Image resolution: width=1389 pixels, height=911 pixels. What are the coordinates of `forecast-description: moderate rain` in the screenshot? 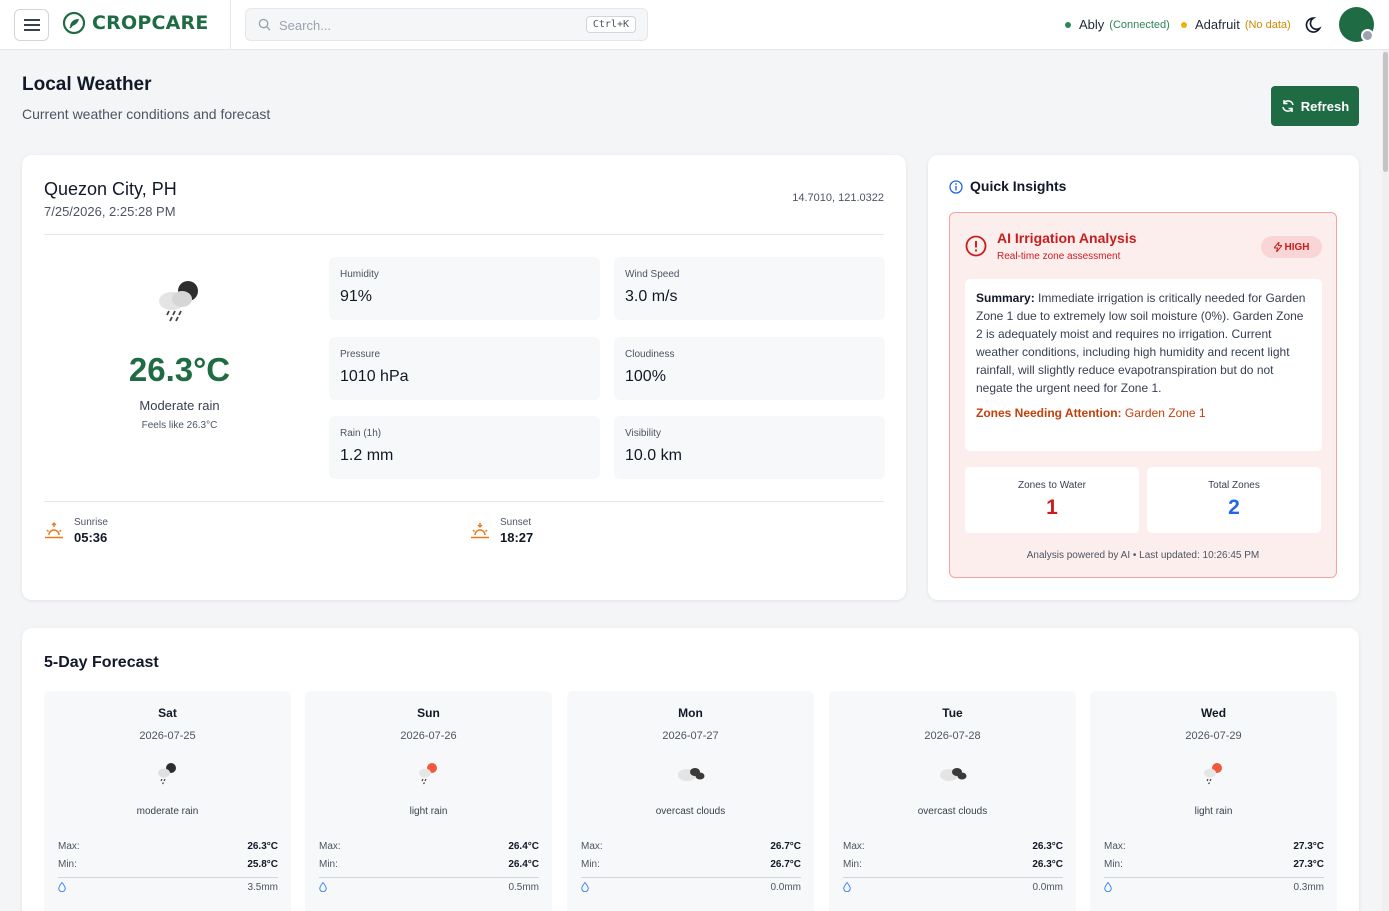 It's located at (167, 811).